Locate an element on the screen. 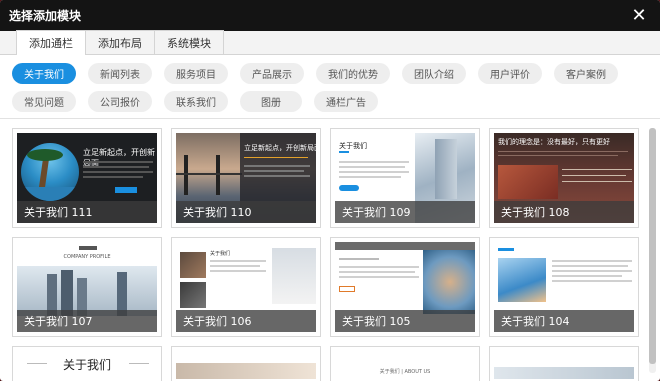 The height and width of the screenshot is (381, 660). close-icon: ✕ is located at coordinates (639, 15).